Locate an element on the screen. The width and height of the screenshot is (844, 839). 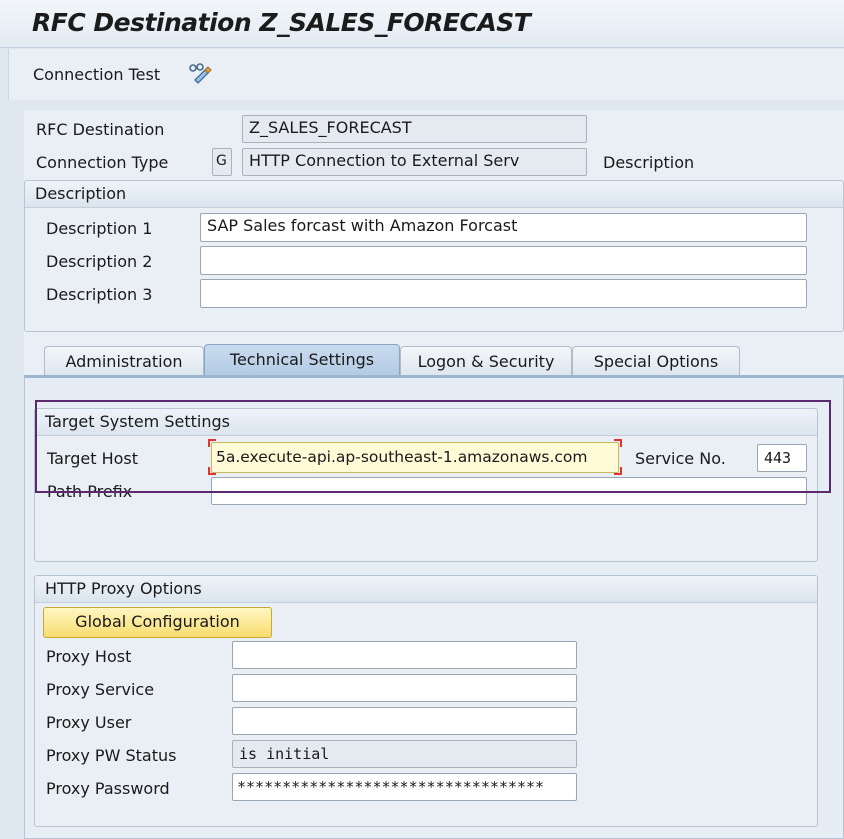
description-3-label: Description 3 is located at coordinates (99, 294).